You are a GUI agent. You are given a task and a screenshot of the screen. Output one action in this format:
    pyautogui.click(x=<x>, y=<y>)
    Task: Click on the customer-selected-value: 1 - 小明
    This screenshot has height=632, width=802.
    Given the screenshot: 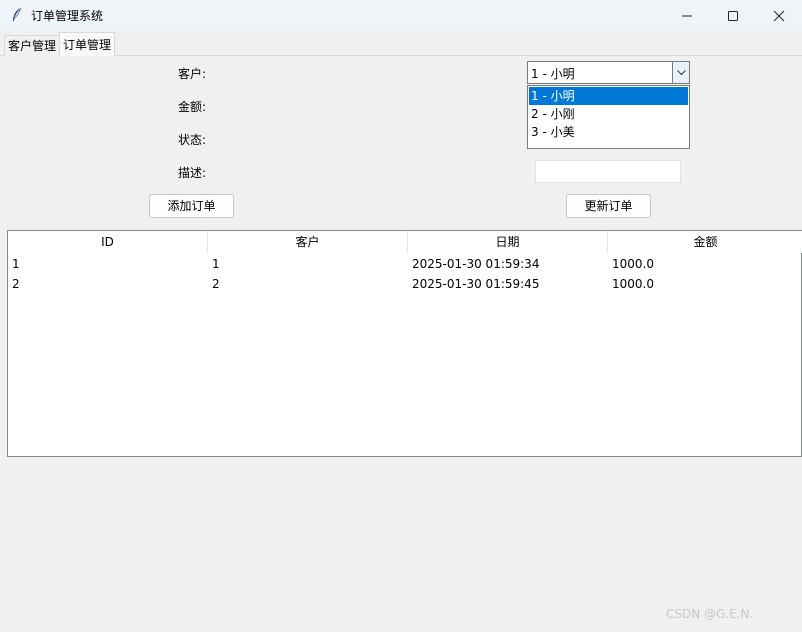 What is the action you would take?
    pyautogui.click(x=553, y=74)
    